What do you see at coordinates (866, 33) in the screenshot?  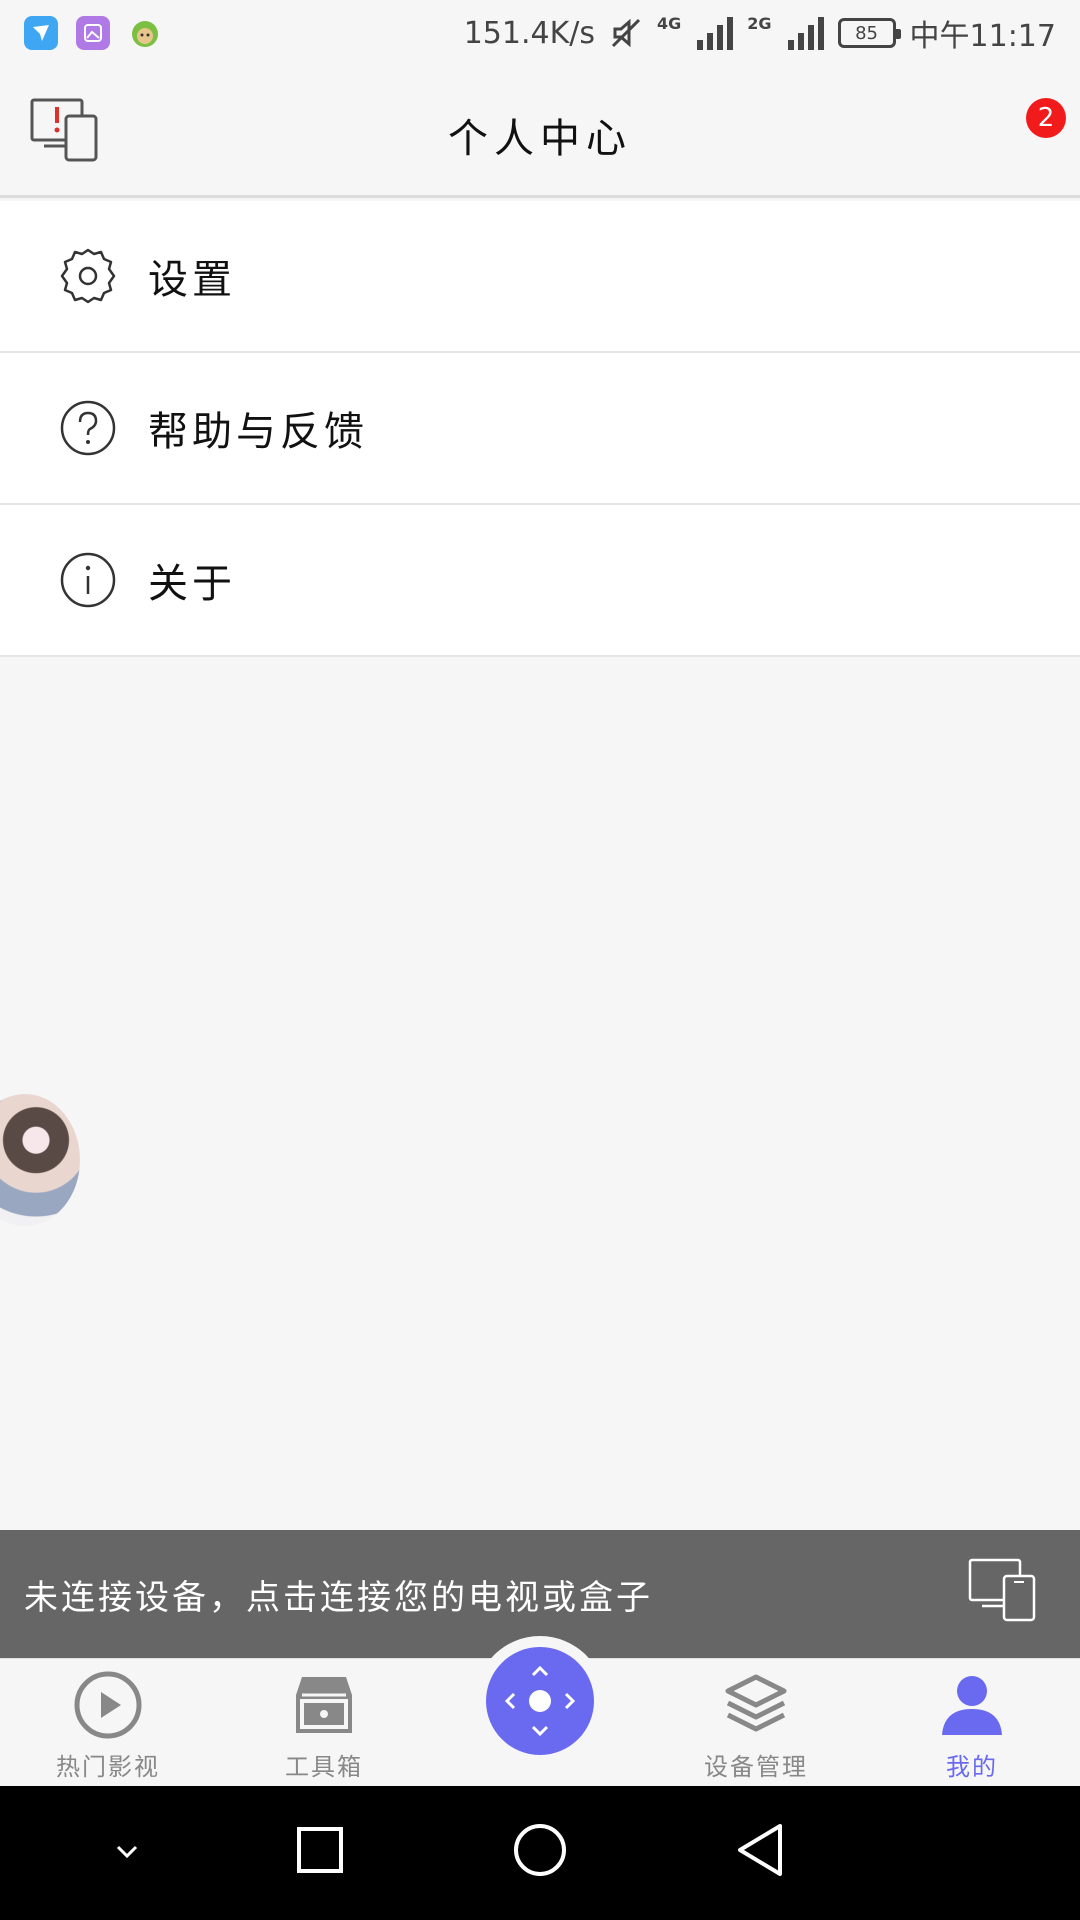 I see `battery-level: 85` at bounding box center [866, 33].